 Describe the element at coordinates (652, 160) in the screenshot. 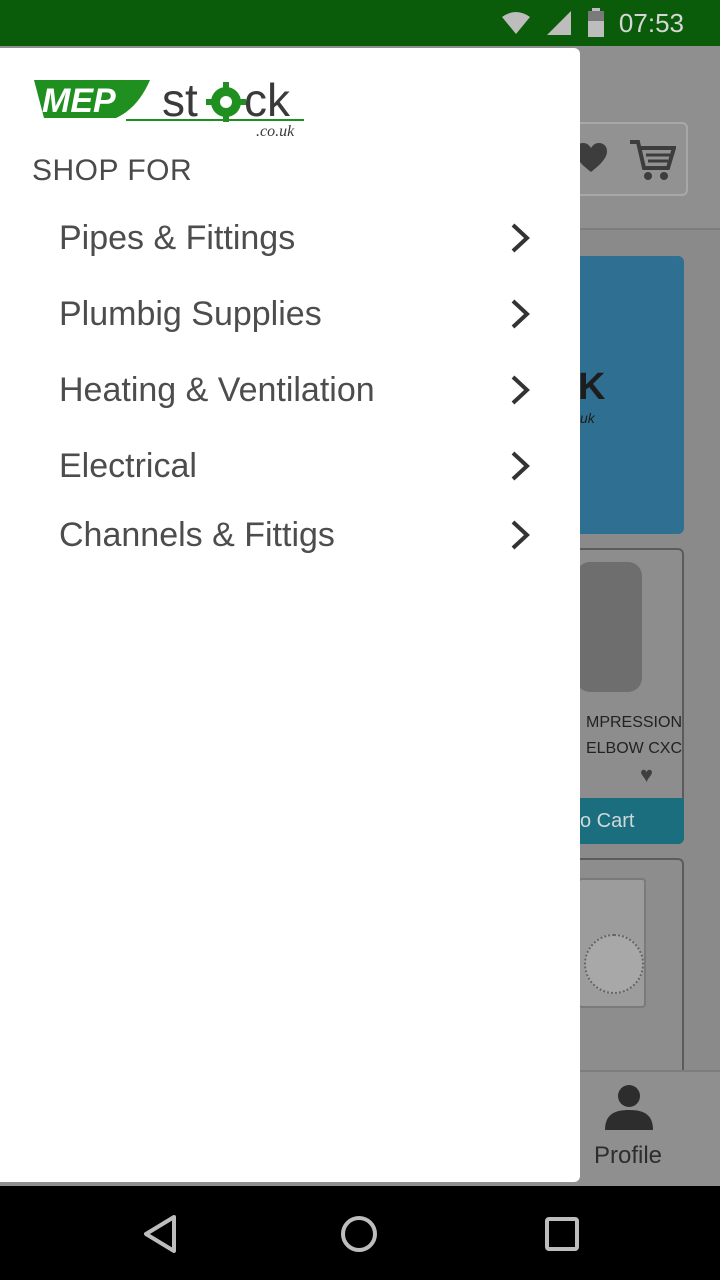

I see `cart-icon` at that location.